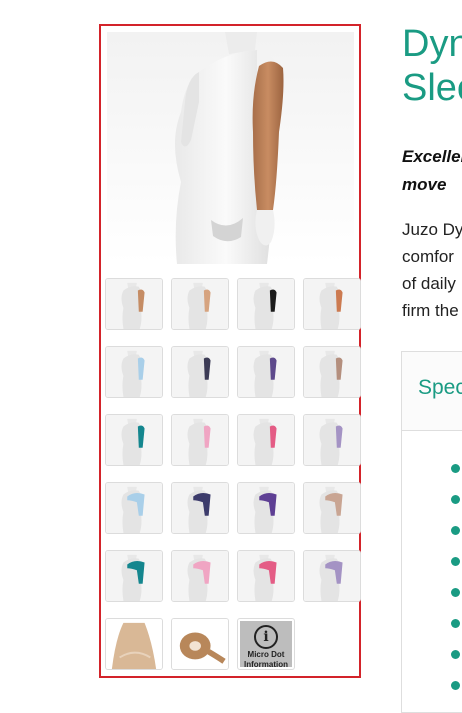 This screenshot has height=713, width=462. Describe the element at coordinates (432, 270) in the screenshot. I see `product-description: Juzo Dy comfor of daily firm the` at that location.